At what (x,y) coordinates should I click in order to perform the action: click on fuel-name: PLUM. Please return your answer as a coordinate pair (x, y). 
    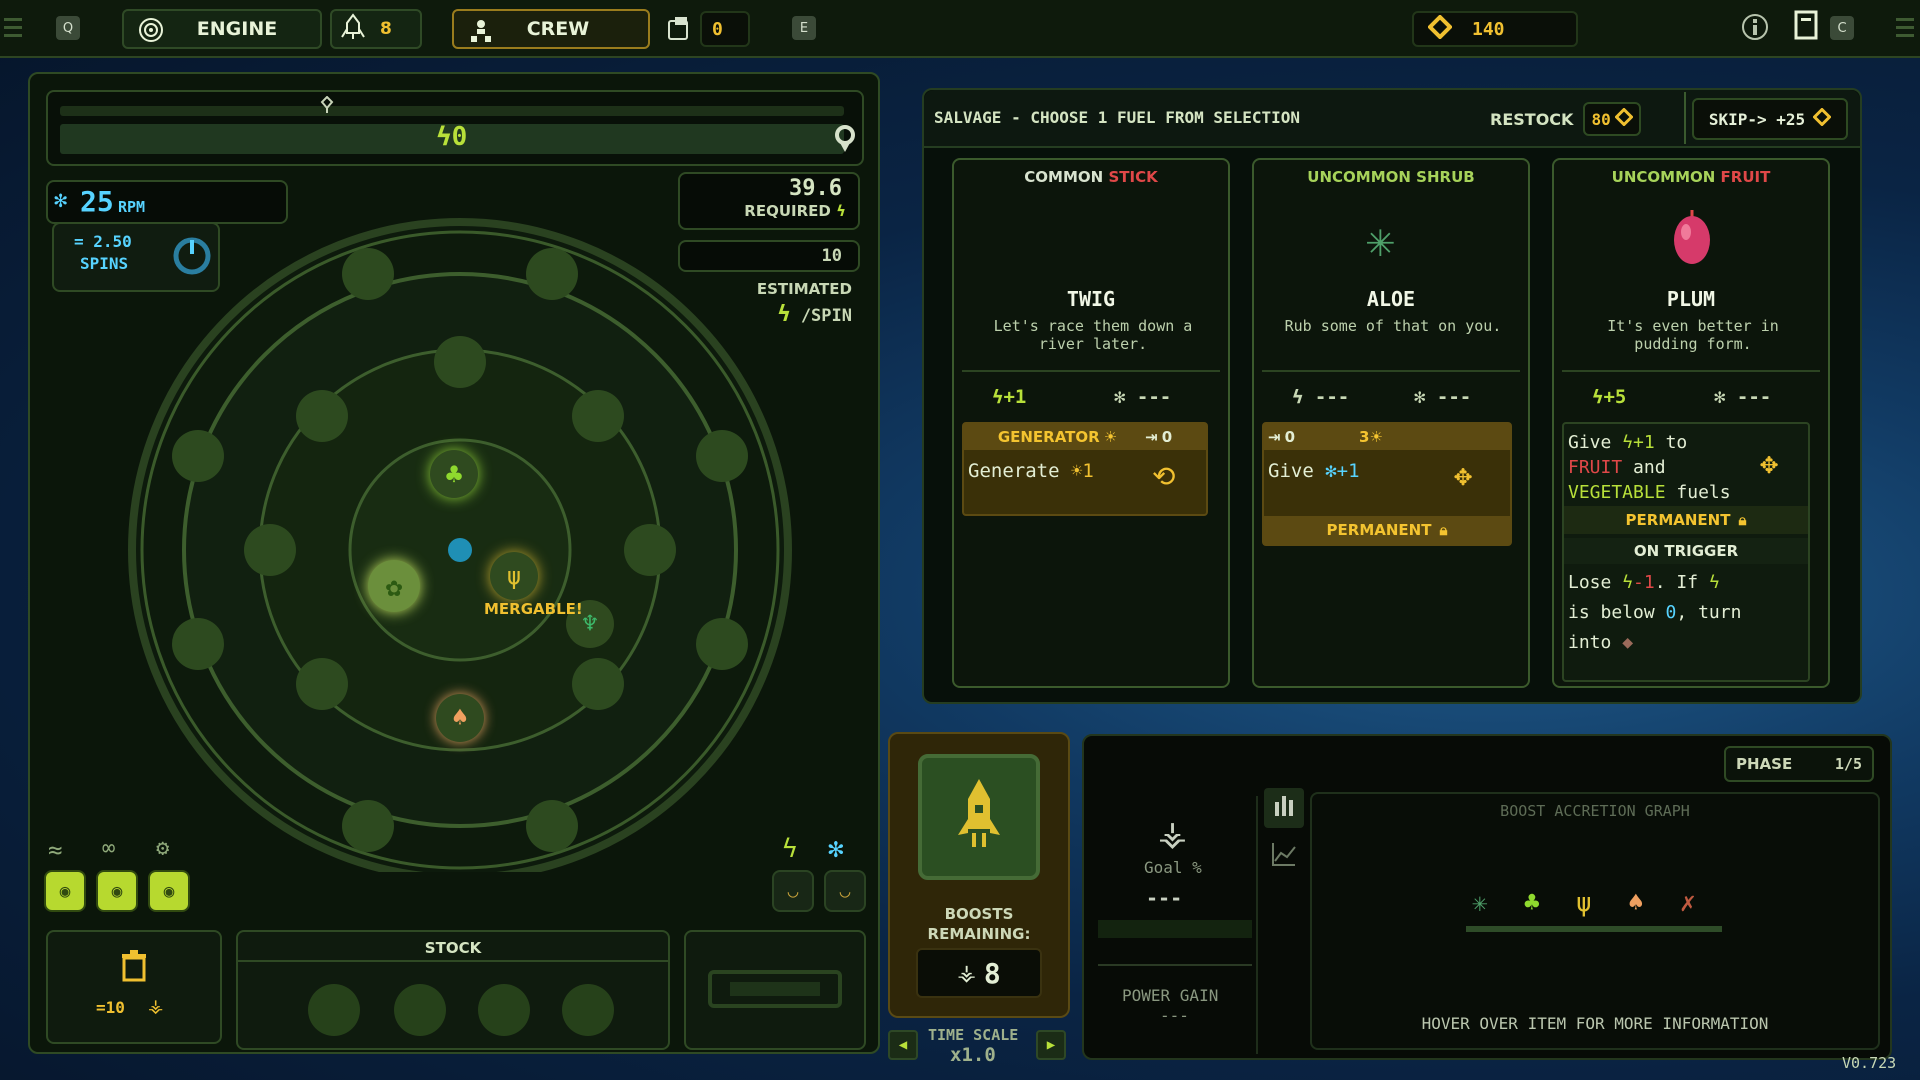
    Looking at the image, I should click on (1691, 299).